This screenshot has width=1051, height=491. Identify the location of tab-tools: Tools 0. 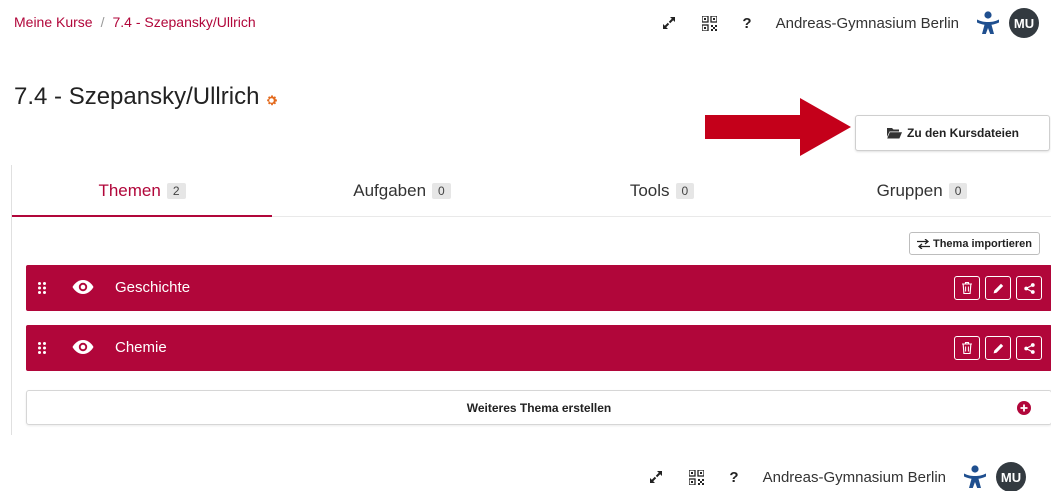
(662, 190).